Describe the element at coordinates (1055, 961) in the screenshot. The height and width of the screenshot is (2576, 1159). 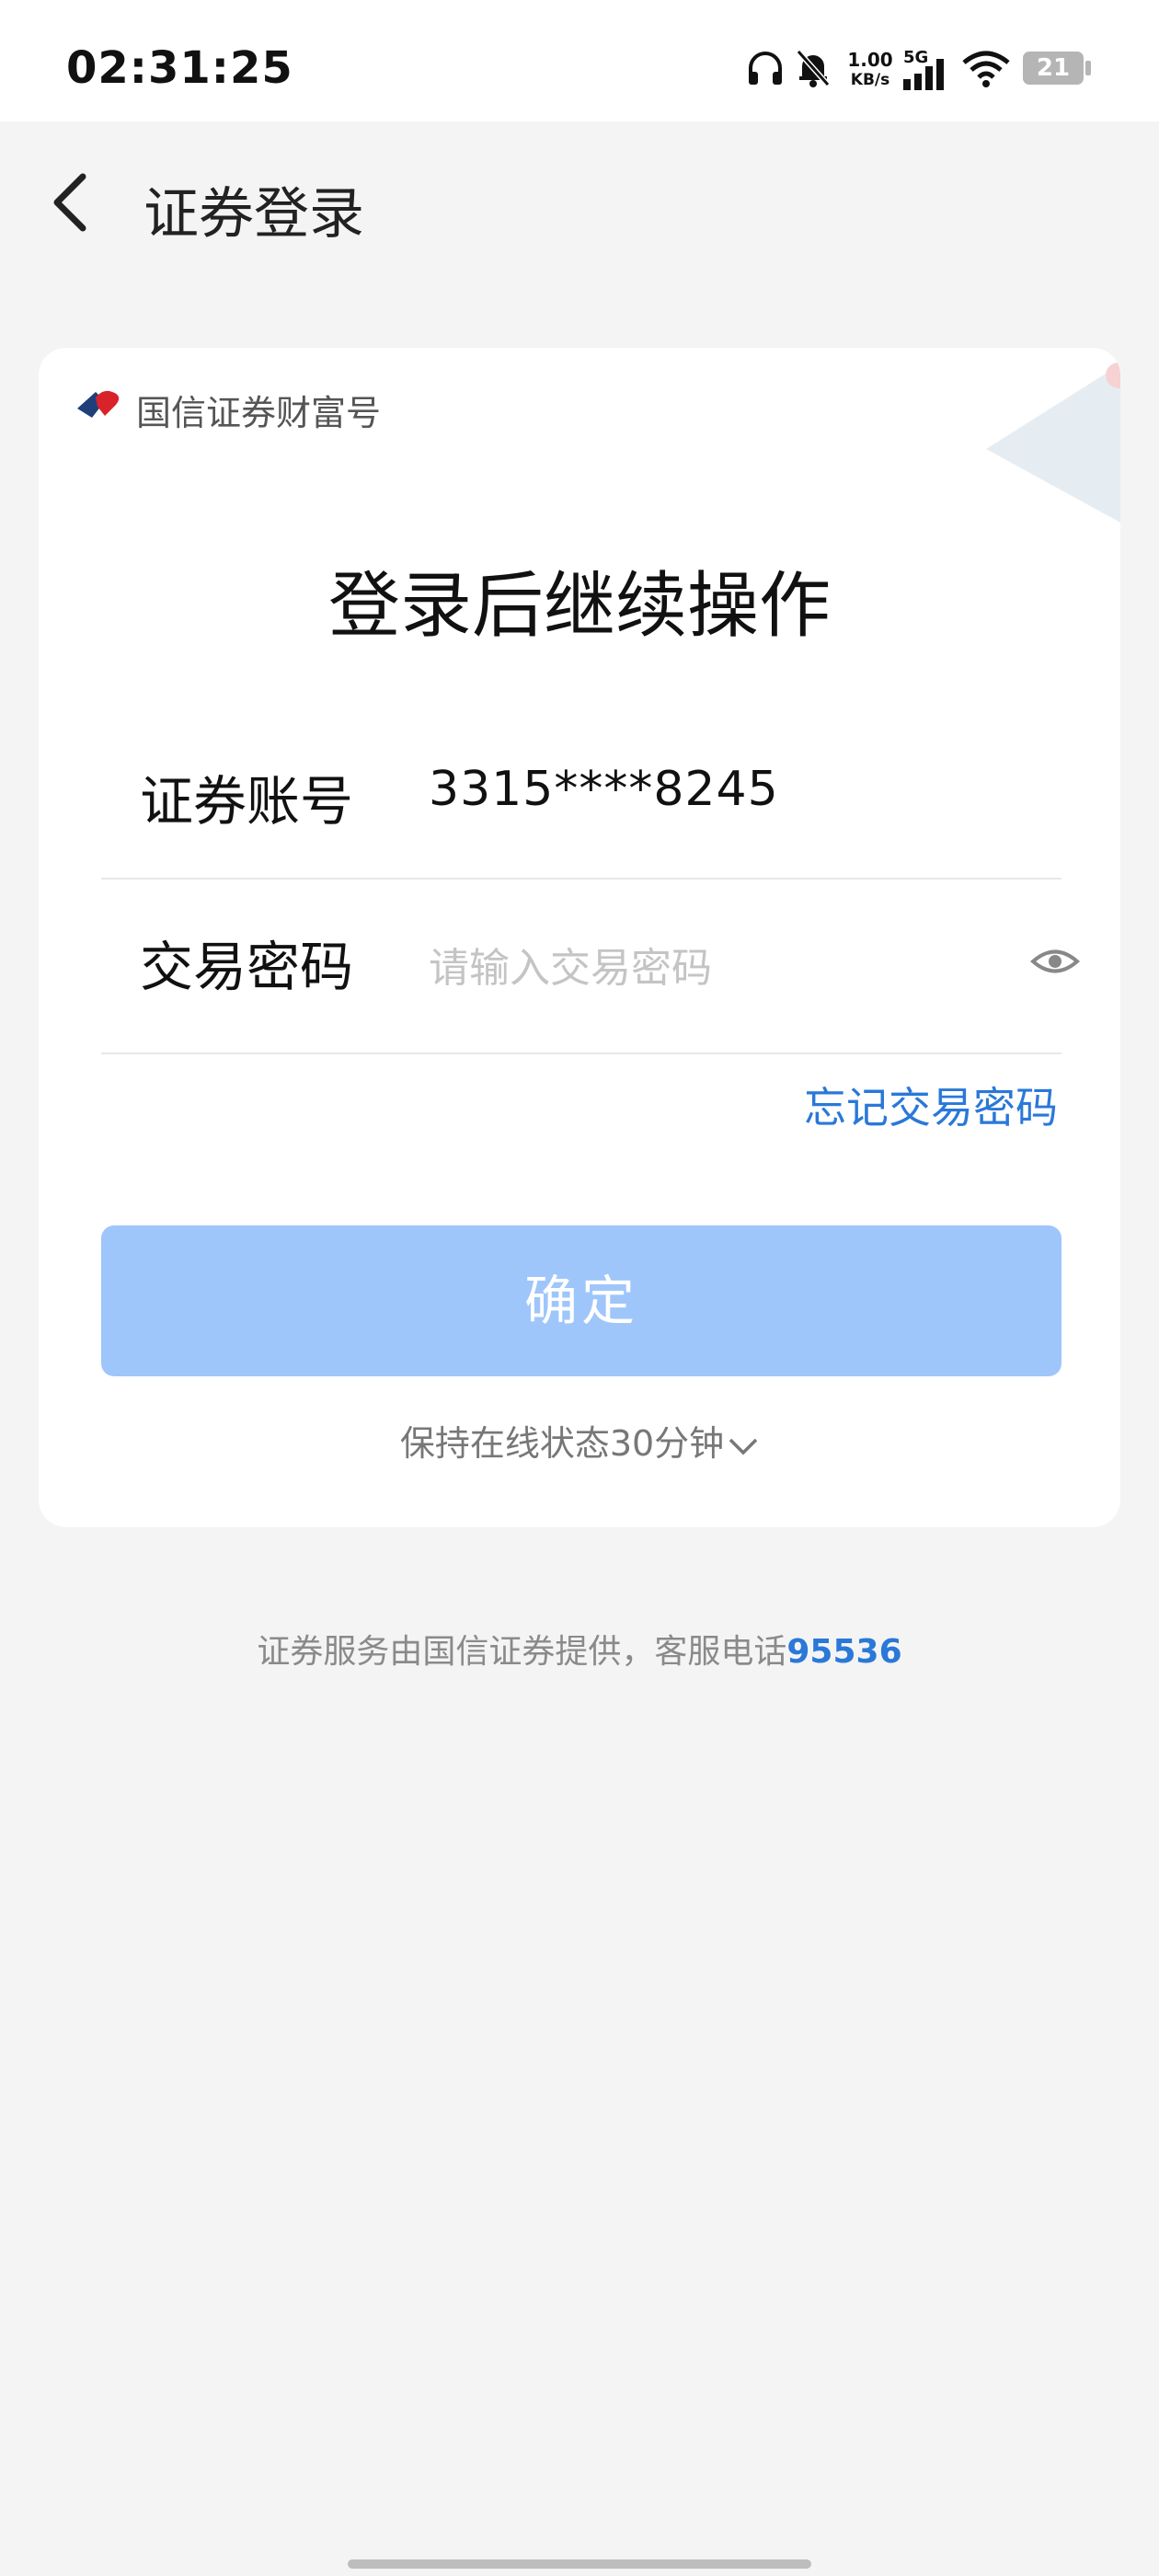
I see `eye-icon` at that location.